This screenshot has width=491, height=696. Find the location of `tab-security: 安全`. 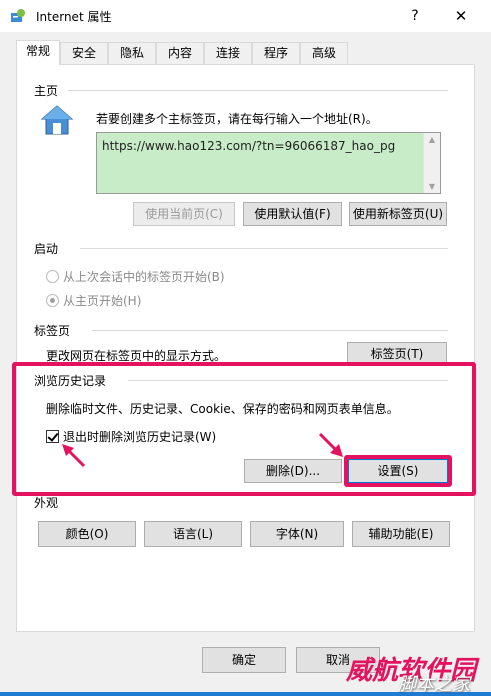

tab-security: 安全 is located at coordinates (84, 53).